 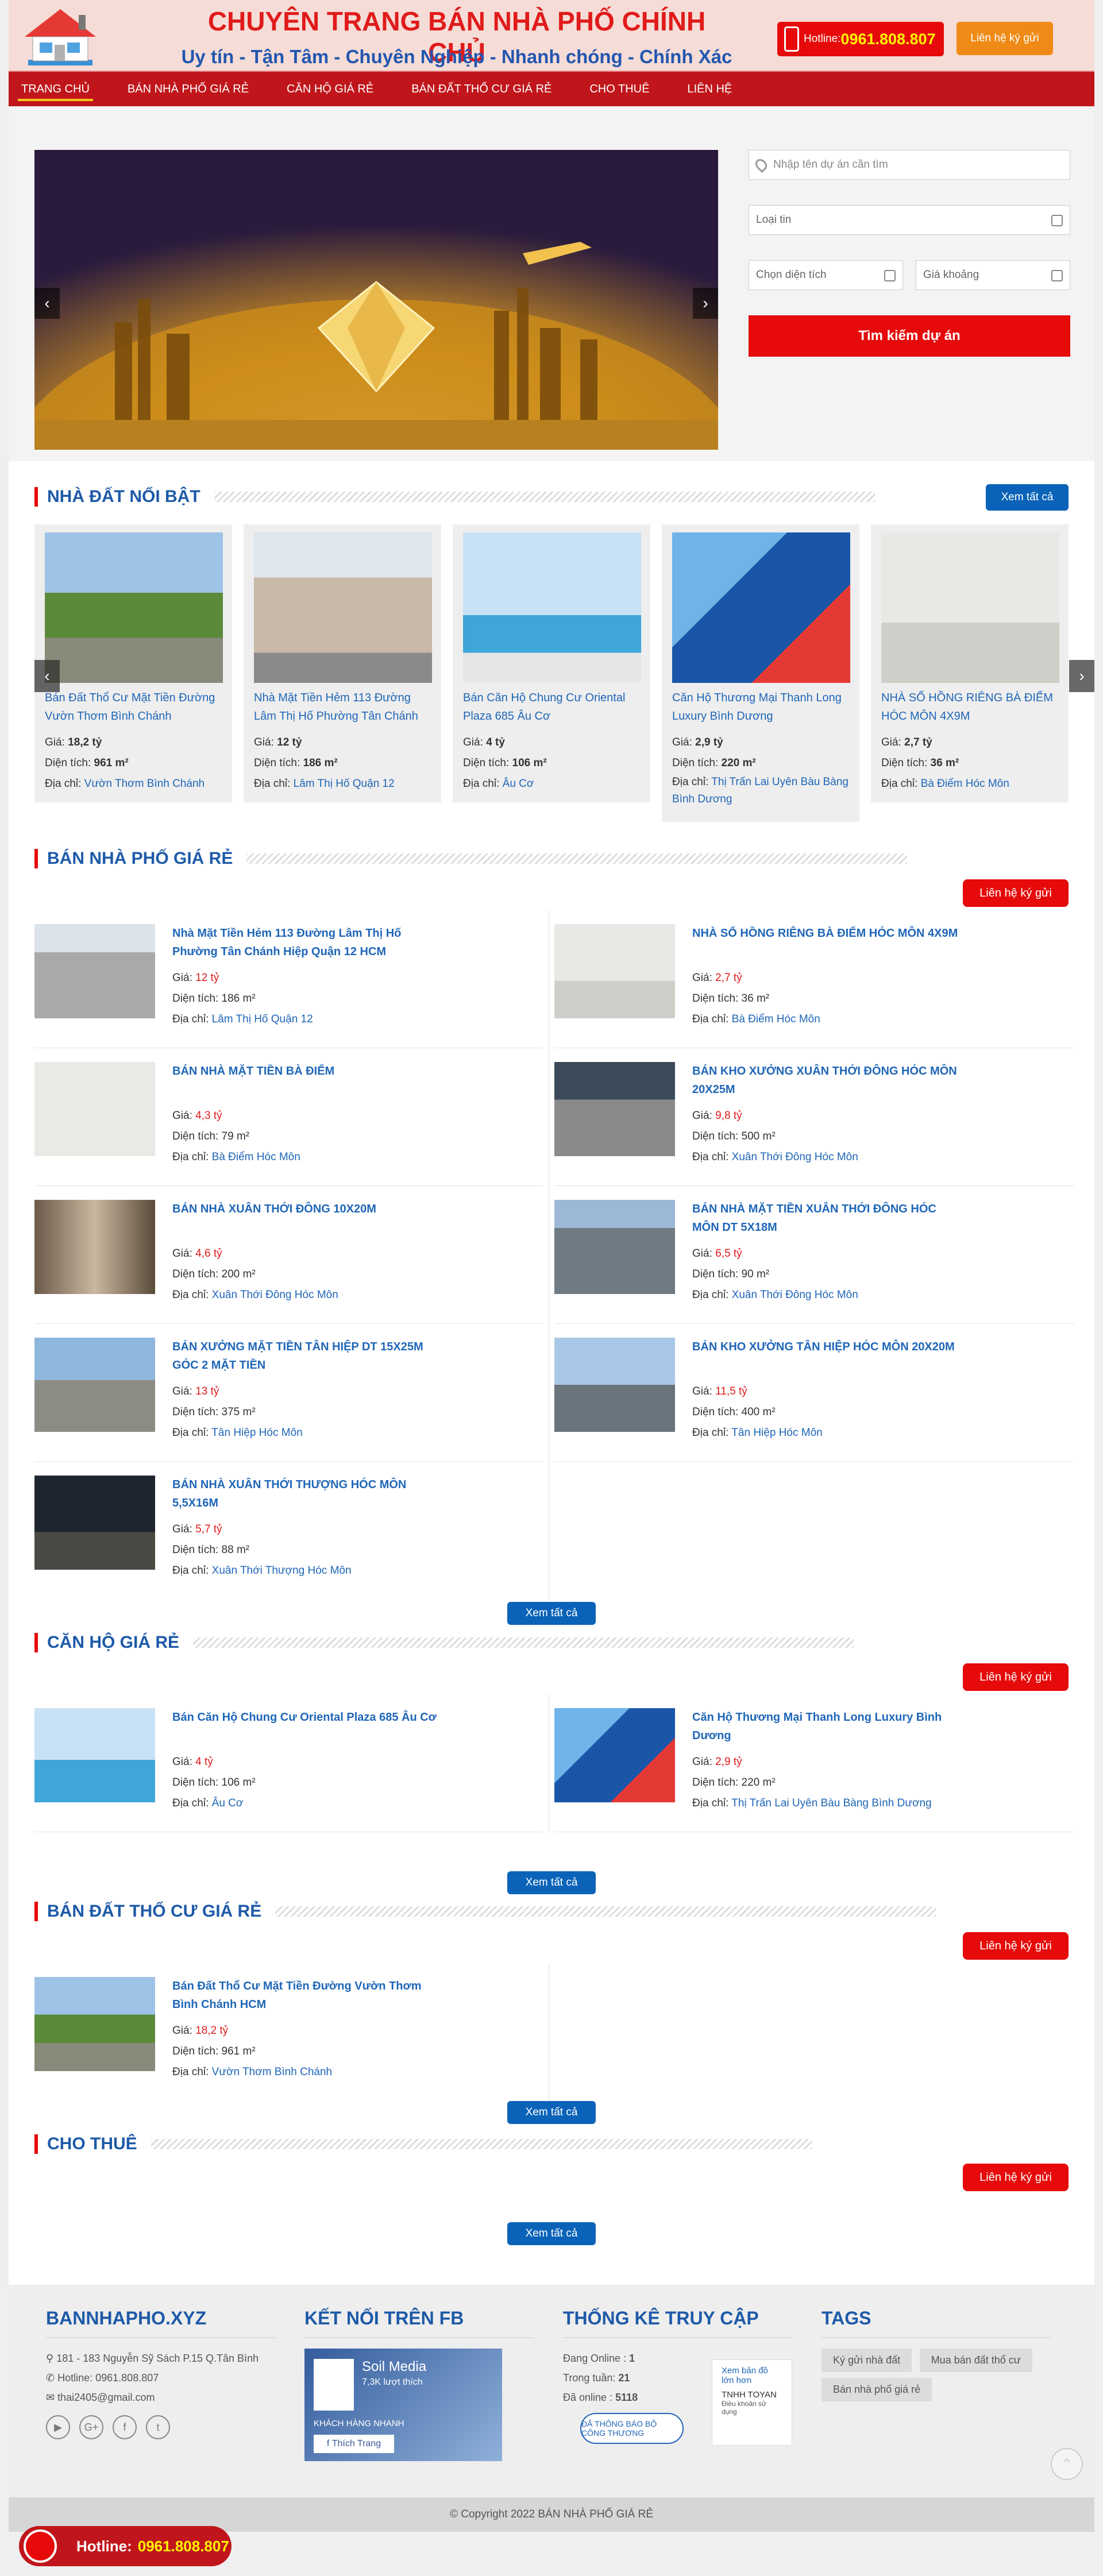 What do you see at coordinates (551, 2112) in the screenshot?
I see `dat-tho-cu-view-all-button: Xem tất cả` at bounding box center [551, 2112].